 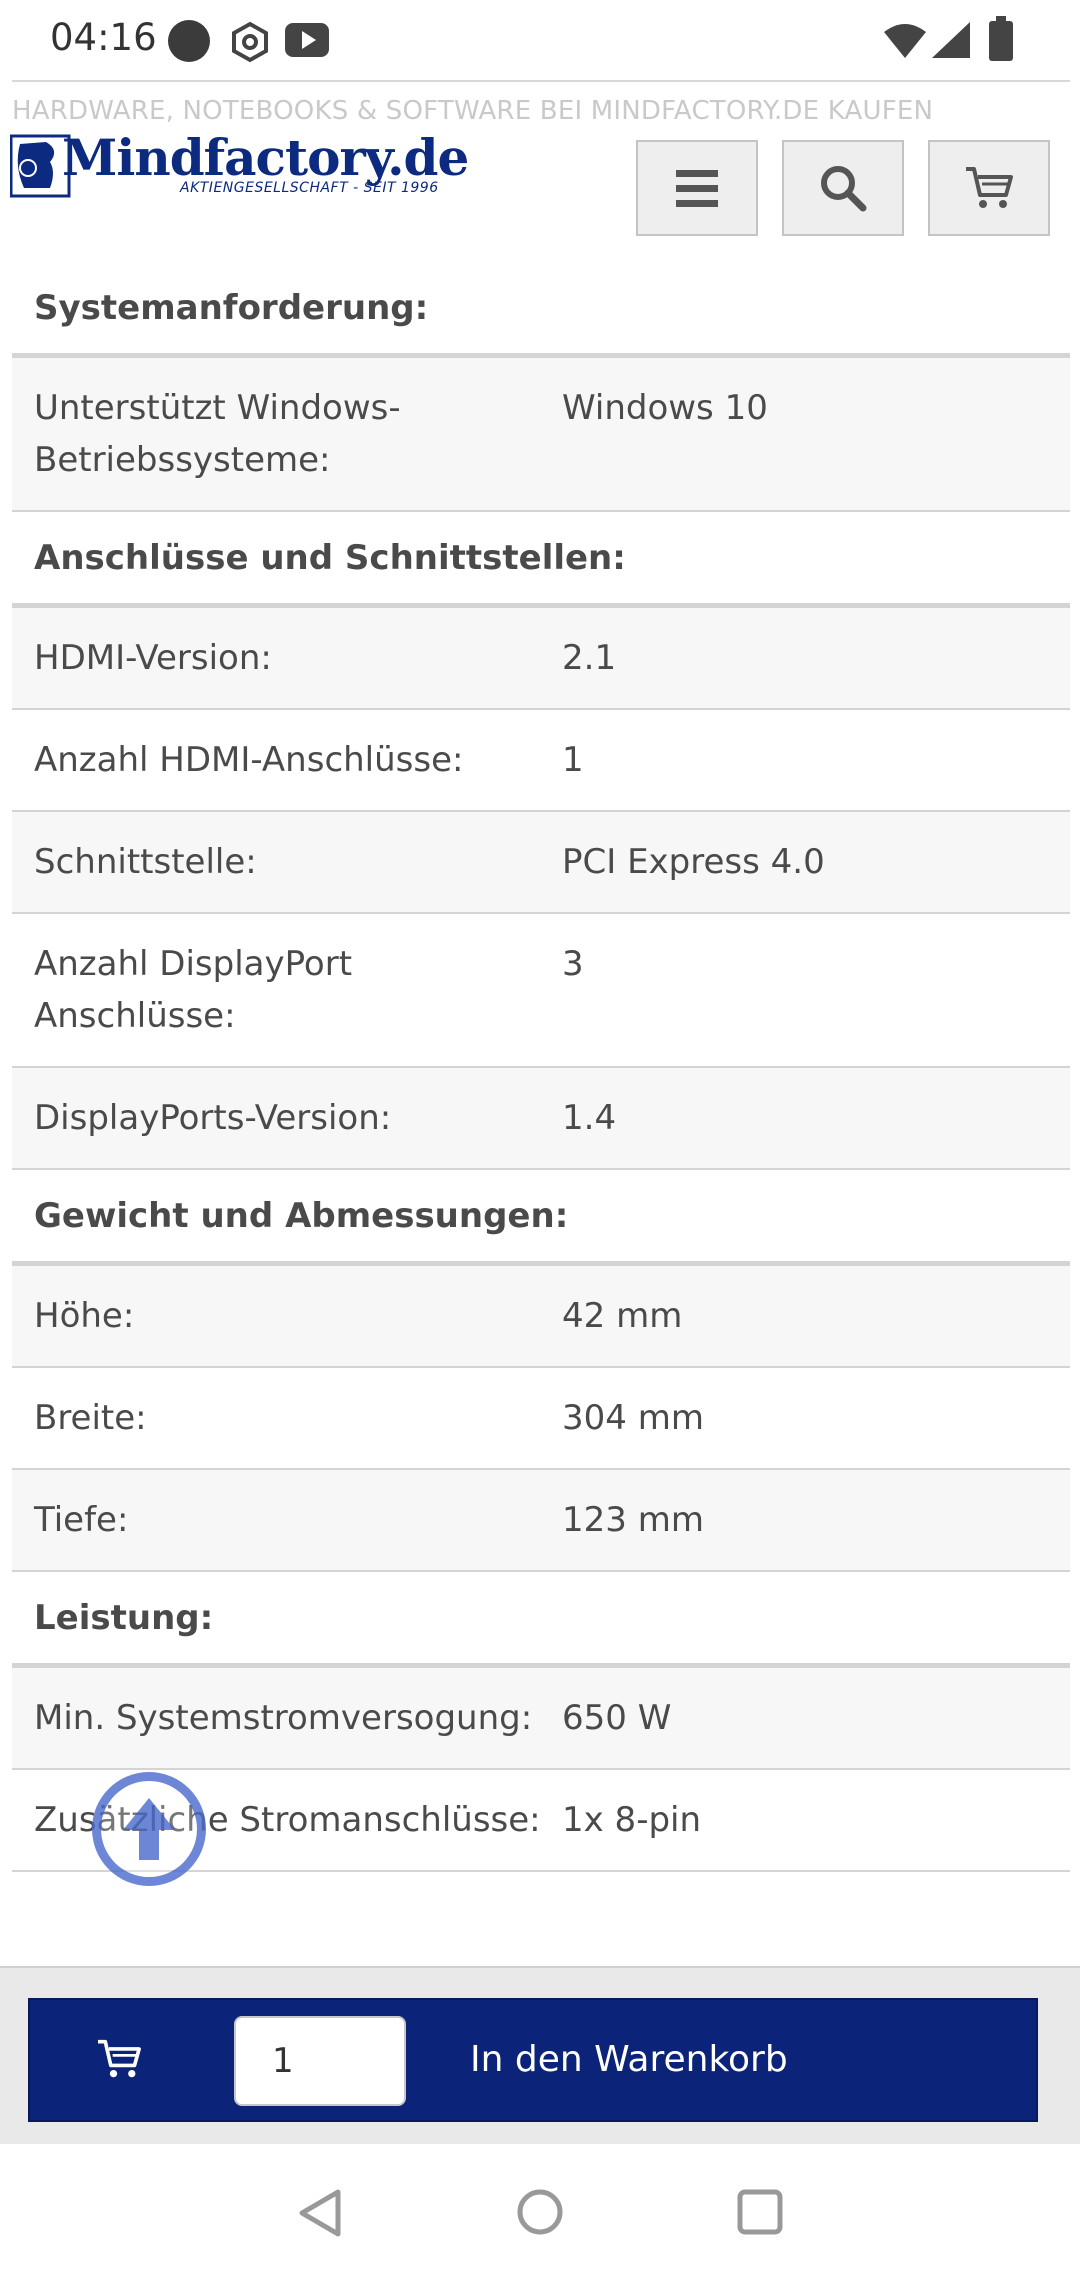 What do you see at coordinates (617, 1718) in the screenshot?
I see `spec-value: 650 W` at bounding box center [617, 1718].